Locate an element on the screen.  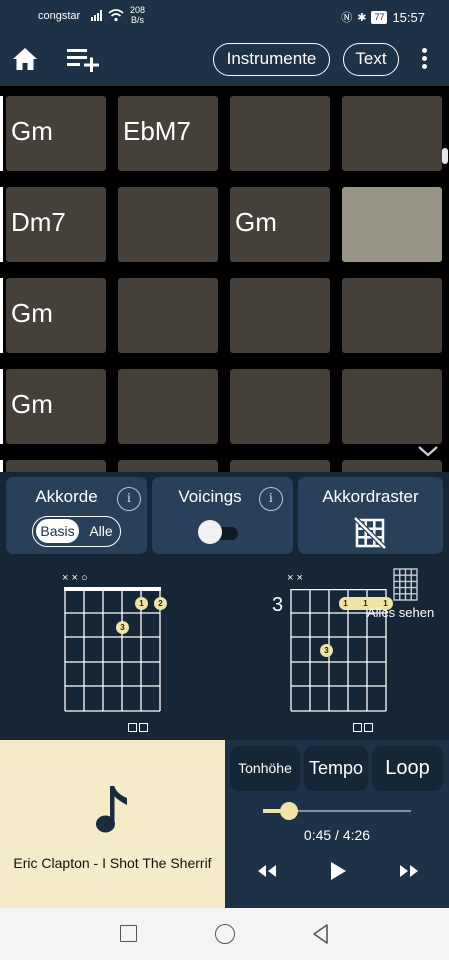
chord-cell: EbM7 is located at coordinates (168, 133).